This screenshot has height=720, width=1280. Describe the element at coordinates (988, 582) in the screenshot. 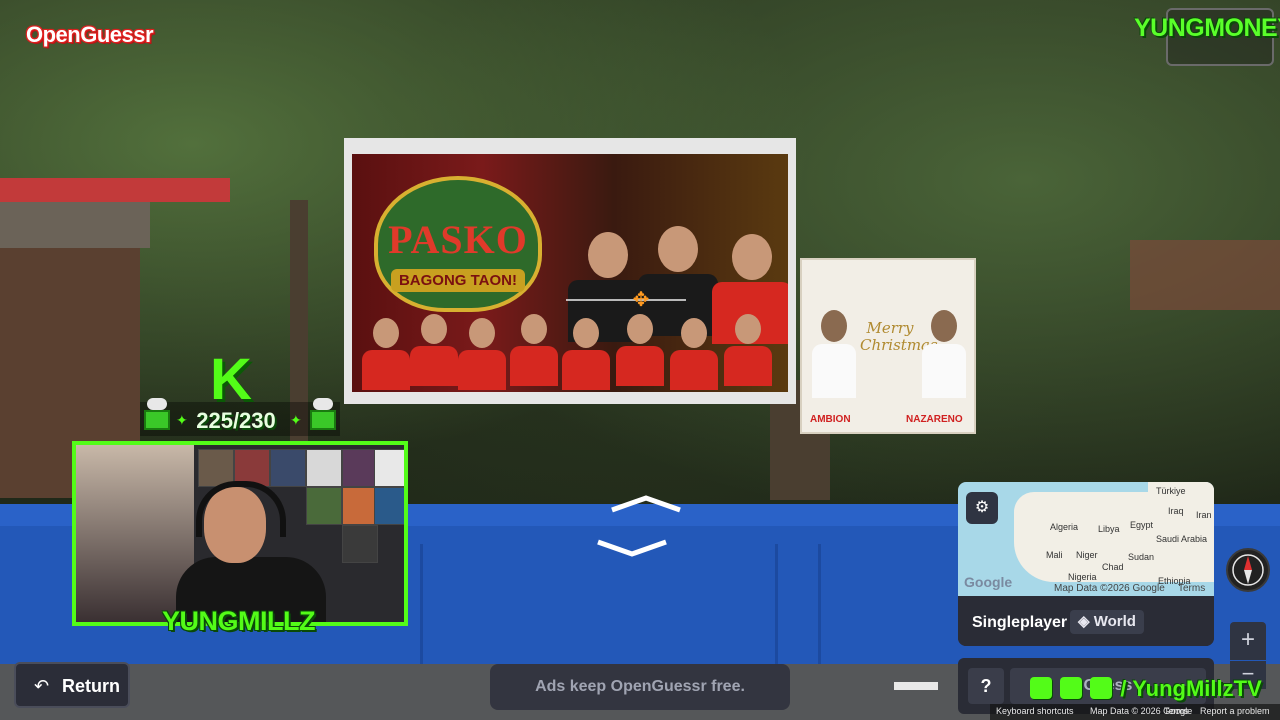

I see `google-logo: Google` at that location.